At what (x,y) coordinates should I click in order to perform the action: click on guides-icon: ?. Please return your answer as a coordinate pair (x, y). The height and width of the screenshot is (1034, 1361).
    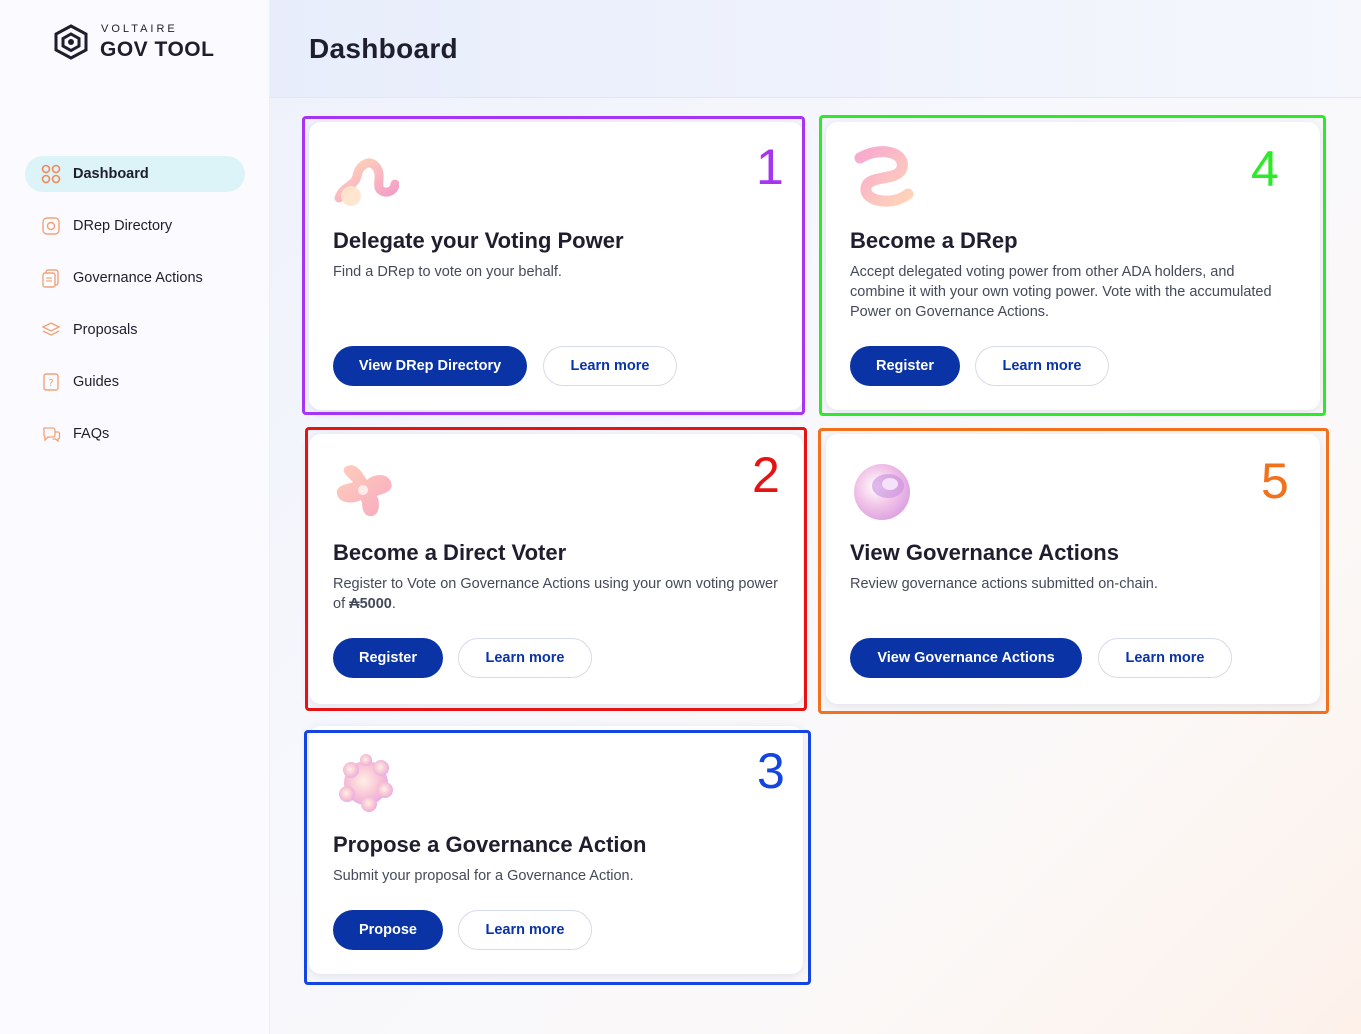
    Looking at the image, I should click on (51, 382).